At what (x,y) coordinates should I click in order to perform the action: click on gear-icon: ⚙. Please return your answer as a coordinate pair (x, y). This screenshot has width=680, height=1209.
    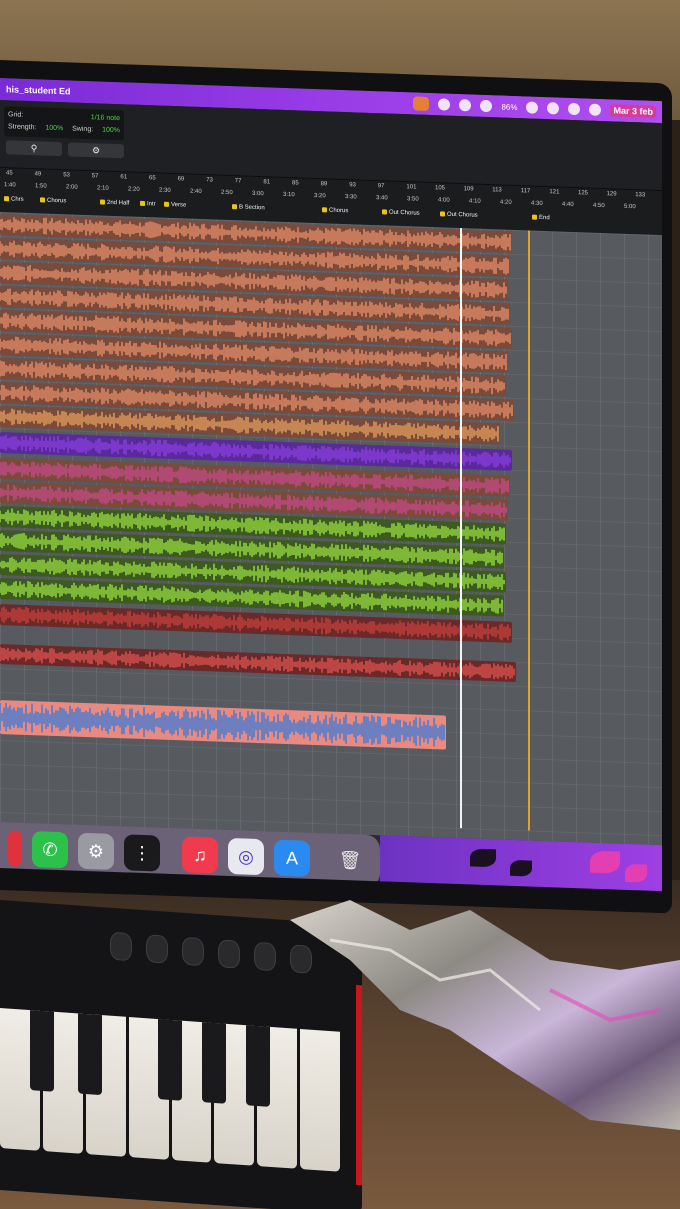
    Looking at the image, I should click on (96, 150).